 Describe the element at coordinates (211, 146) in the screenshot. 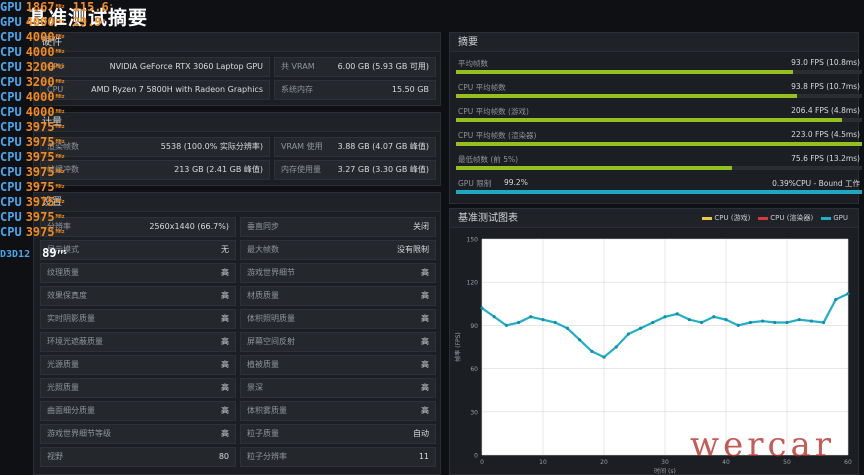

I see `usage-value: 5538 (100.0% 实际分辨率)` at that location.